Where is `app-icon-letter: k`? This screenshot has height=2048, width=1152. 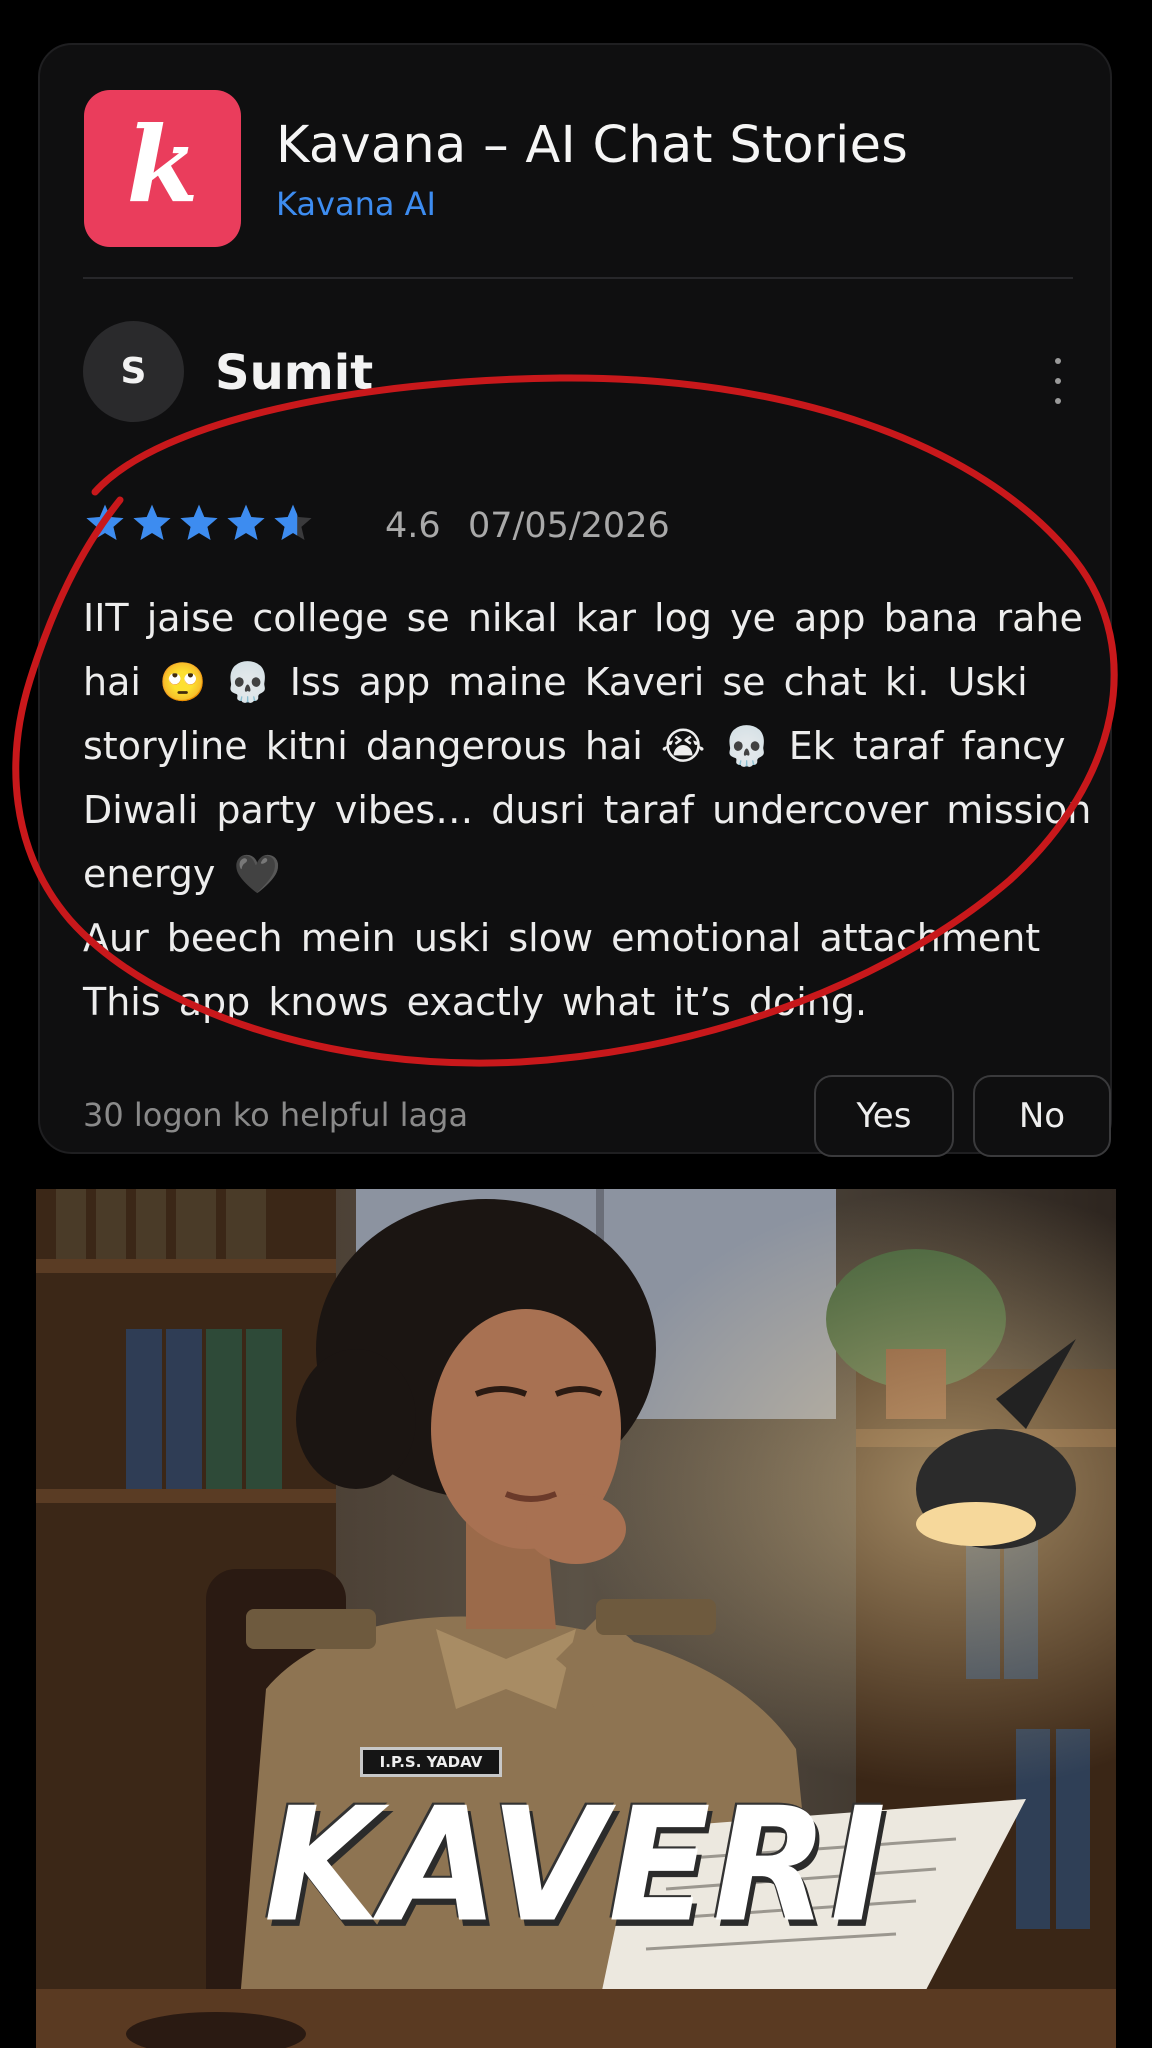
app-icon-letter: k is located at coordinates (162, 164).